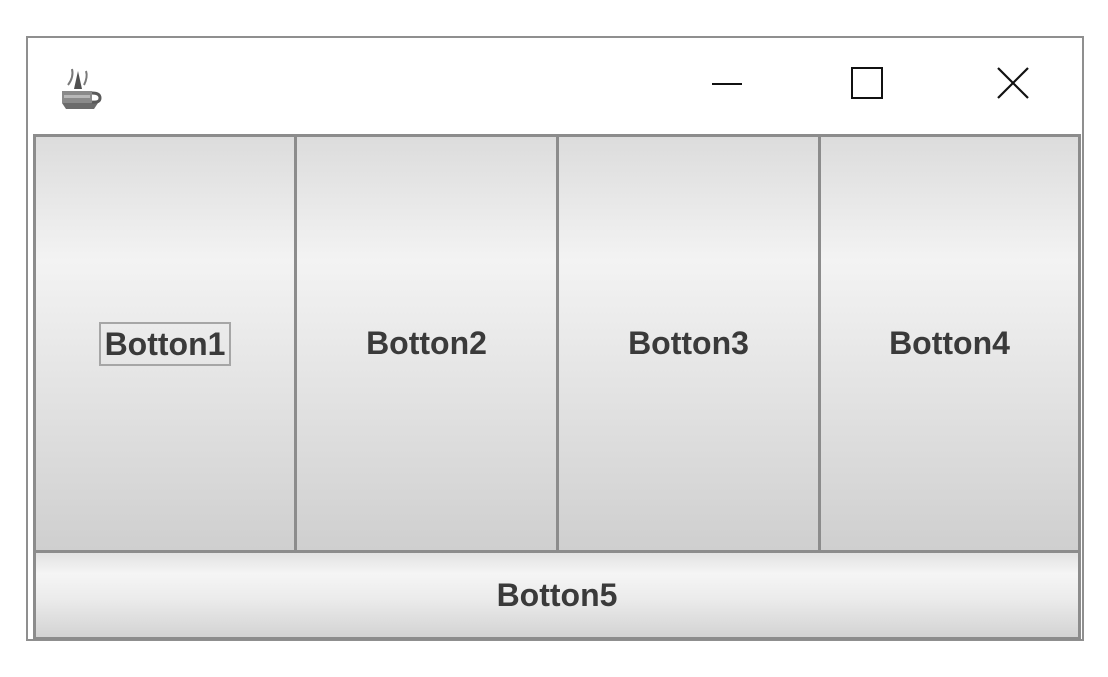  I want to click on close-icon, so click(1013, 85).